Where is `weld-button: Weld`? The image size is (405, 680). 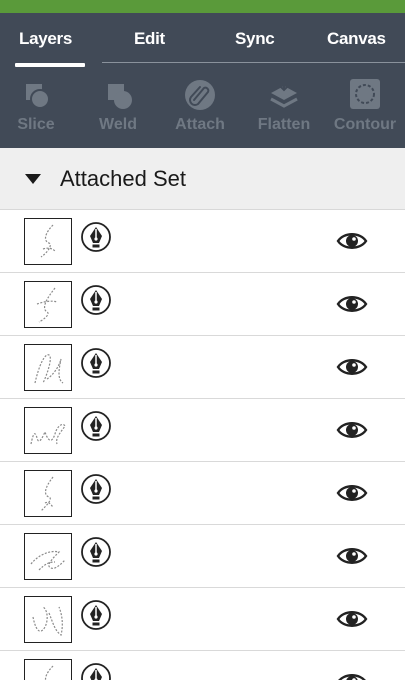
weld-button: Weld is located at coordinates (118, 110).